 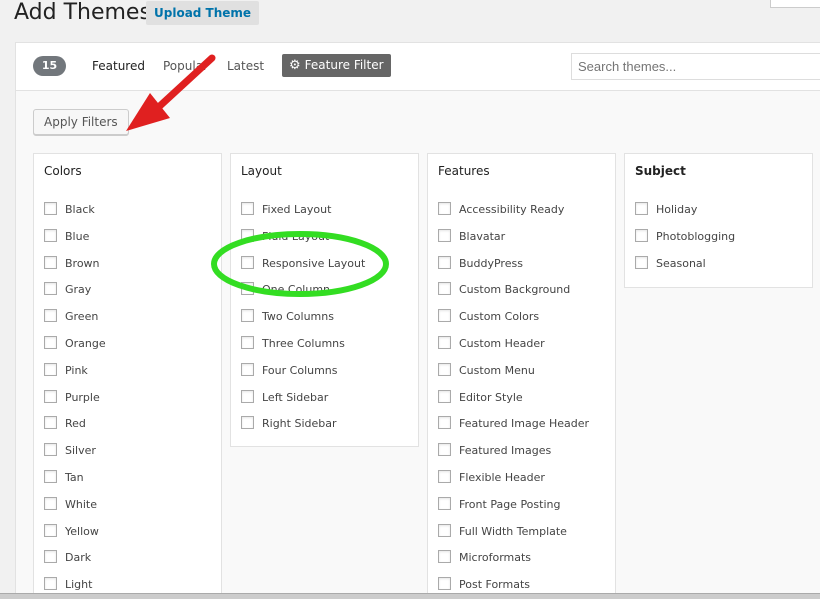 What do you see at coordinates (127, 483) in the screenshot?
I see `filter-option: Tan` at bounding box center [127, 483].